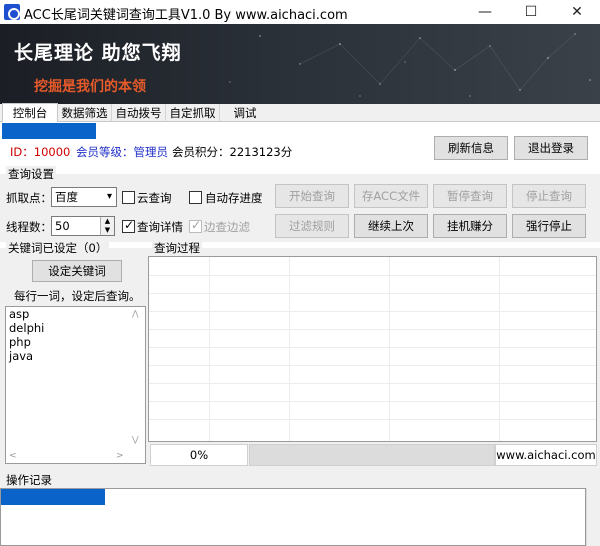 This screenshot has width=600, height=546. I want to click on filter-rules-button: 过滤规则, so click(312, 226).